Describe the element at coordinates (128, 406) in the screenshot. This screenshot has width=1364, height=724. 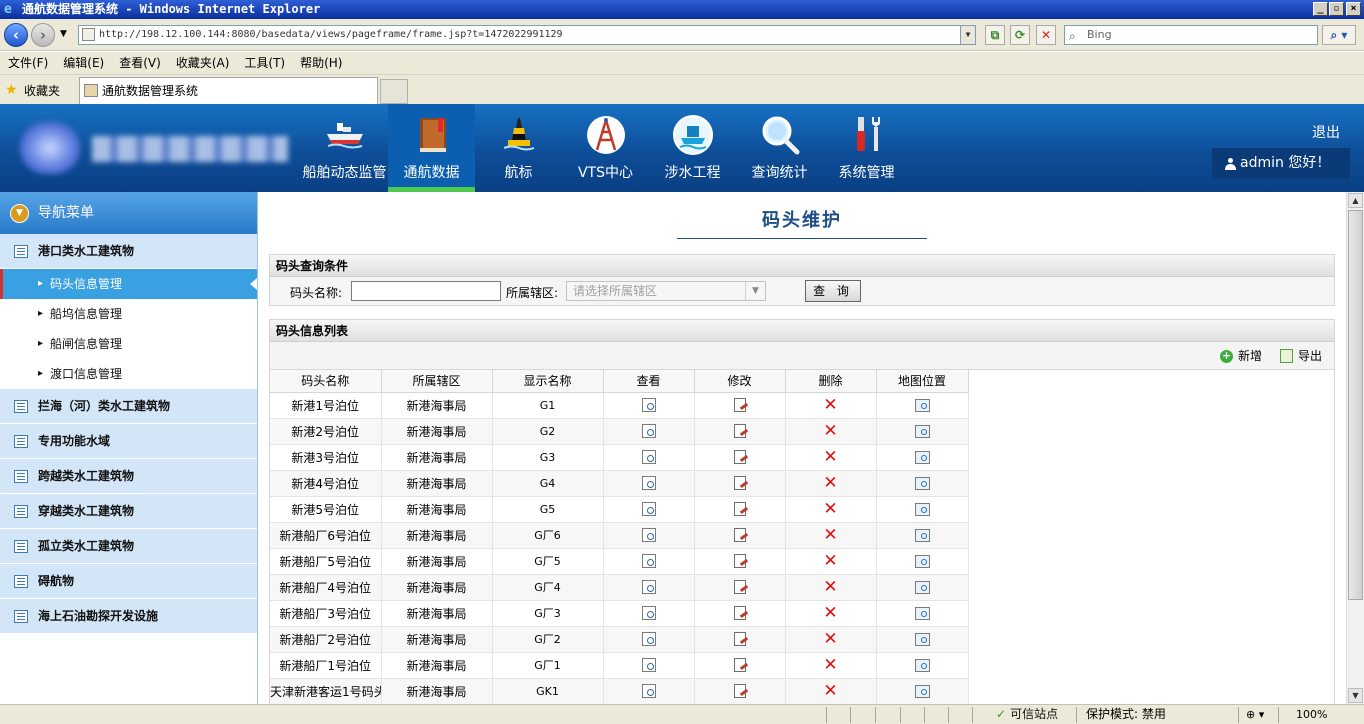
I see `sidebar-group-dam-structures: 拦海（河）类水工建筑物` at that location.